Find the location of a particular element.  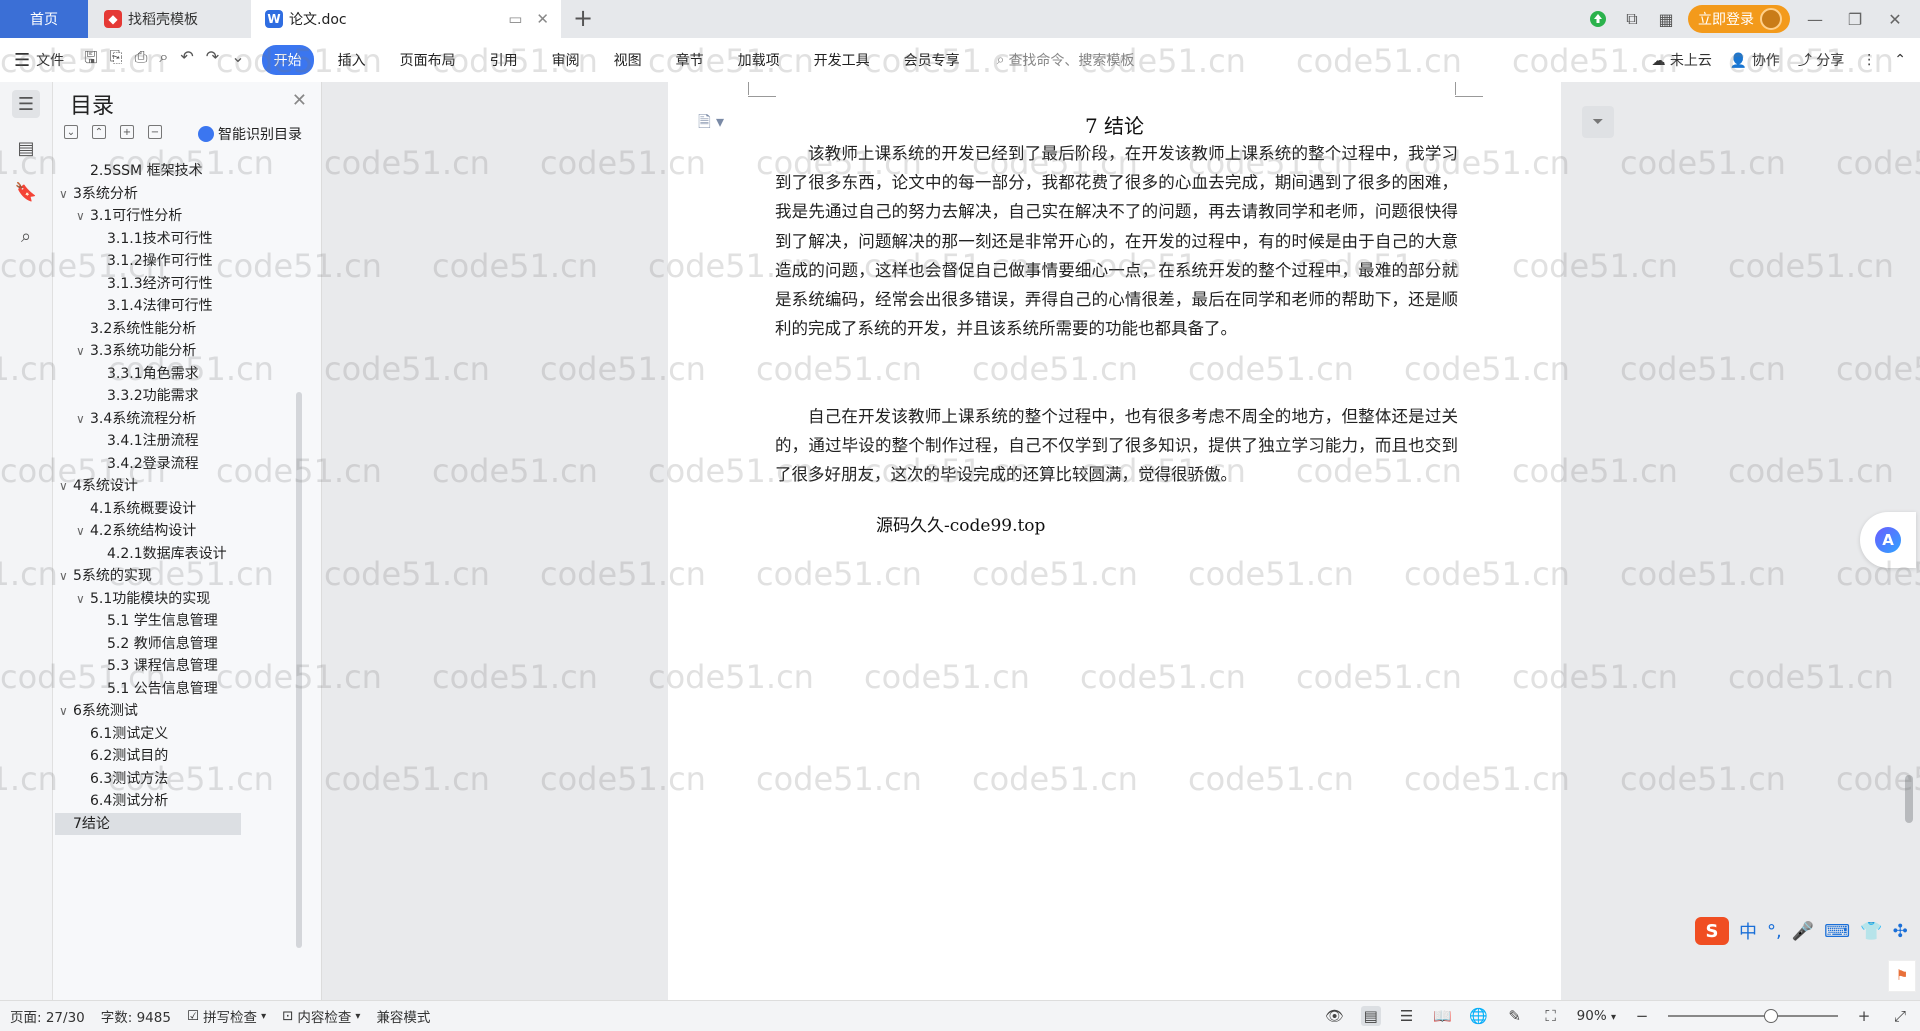

toc-item: 7结论 is located at coordinates (148, 823).